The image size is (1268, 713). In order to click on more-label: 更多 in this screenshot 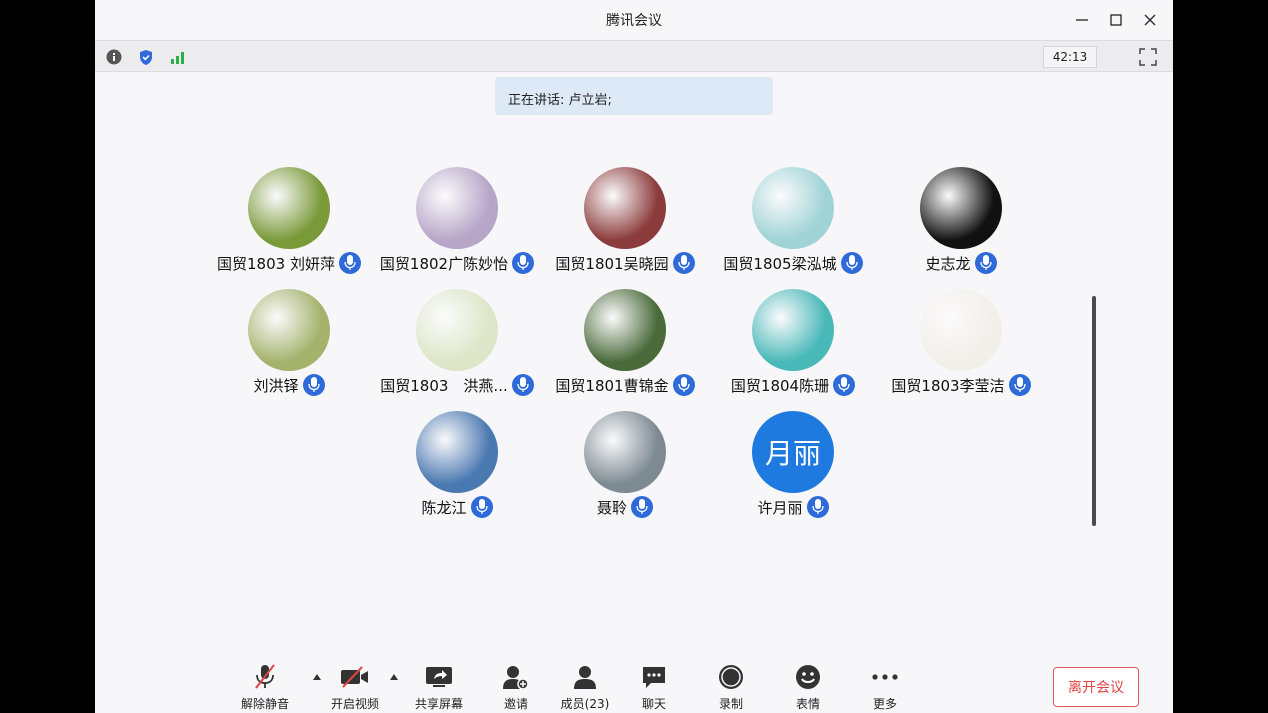, I will do `click(884, 704)`.